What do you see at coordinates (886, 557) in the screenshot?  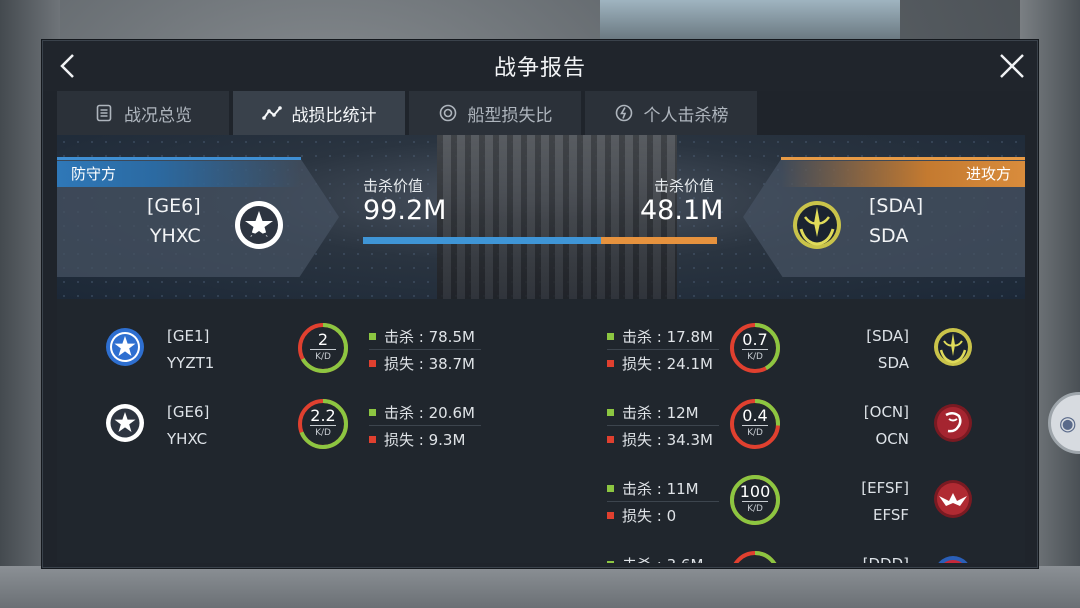 I see `corp-info: [DDD]` at bounding box center [886, 557].